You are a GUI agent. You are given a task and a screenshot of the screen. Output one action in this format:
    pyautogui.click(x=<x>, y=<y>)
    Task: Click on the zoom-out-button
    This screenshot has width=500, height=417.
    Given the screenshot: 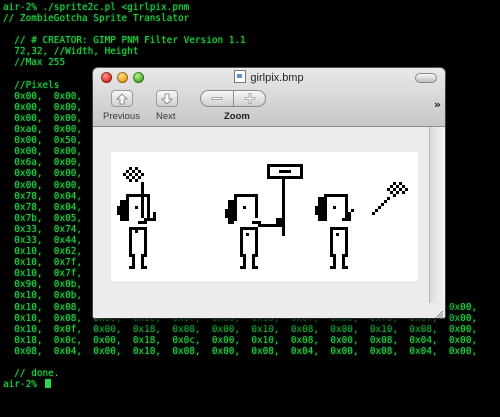 What is the action you would take?
    pyautogui.click(x=217, y=98)
    